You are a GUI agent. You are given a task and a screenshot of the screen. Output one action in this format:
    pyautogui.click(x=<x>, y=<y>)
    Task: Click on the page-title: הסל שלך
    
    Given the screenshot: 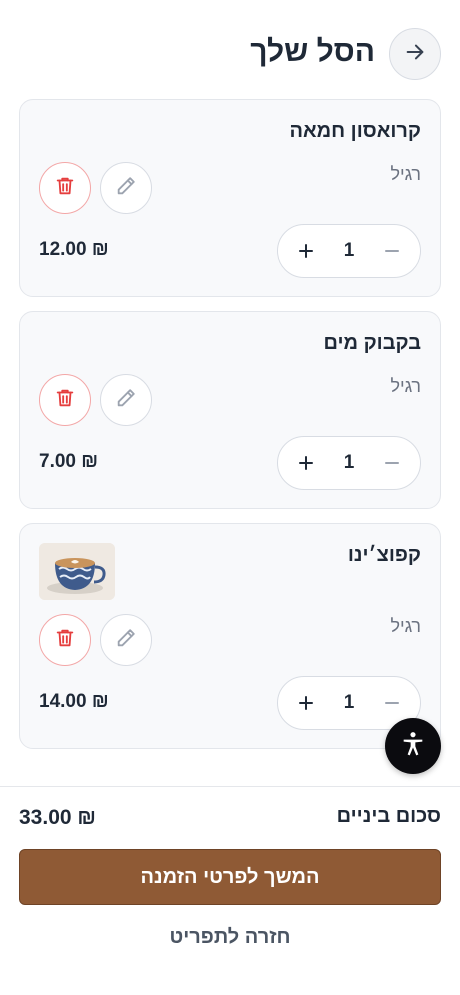 What is the action you would take?
    pyautogui.click(x=312, y=51)
    